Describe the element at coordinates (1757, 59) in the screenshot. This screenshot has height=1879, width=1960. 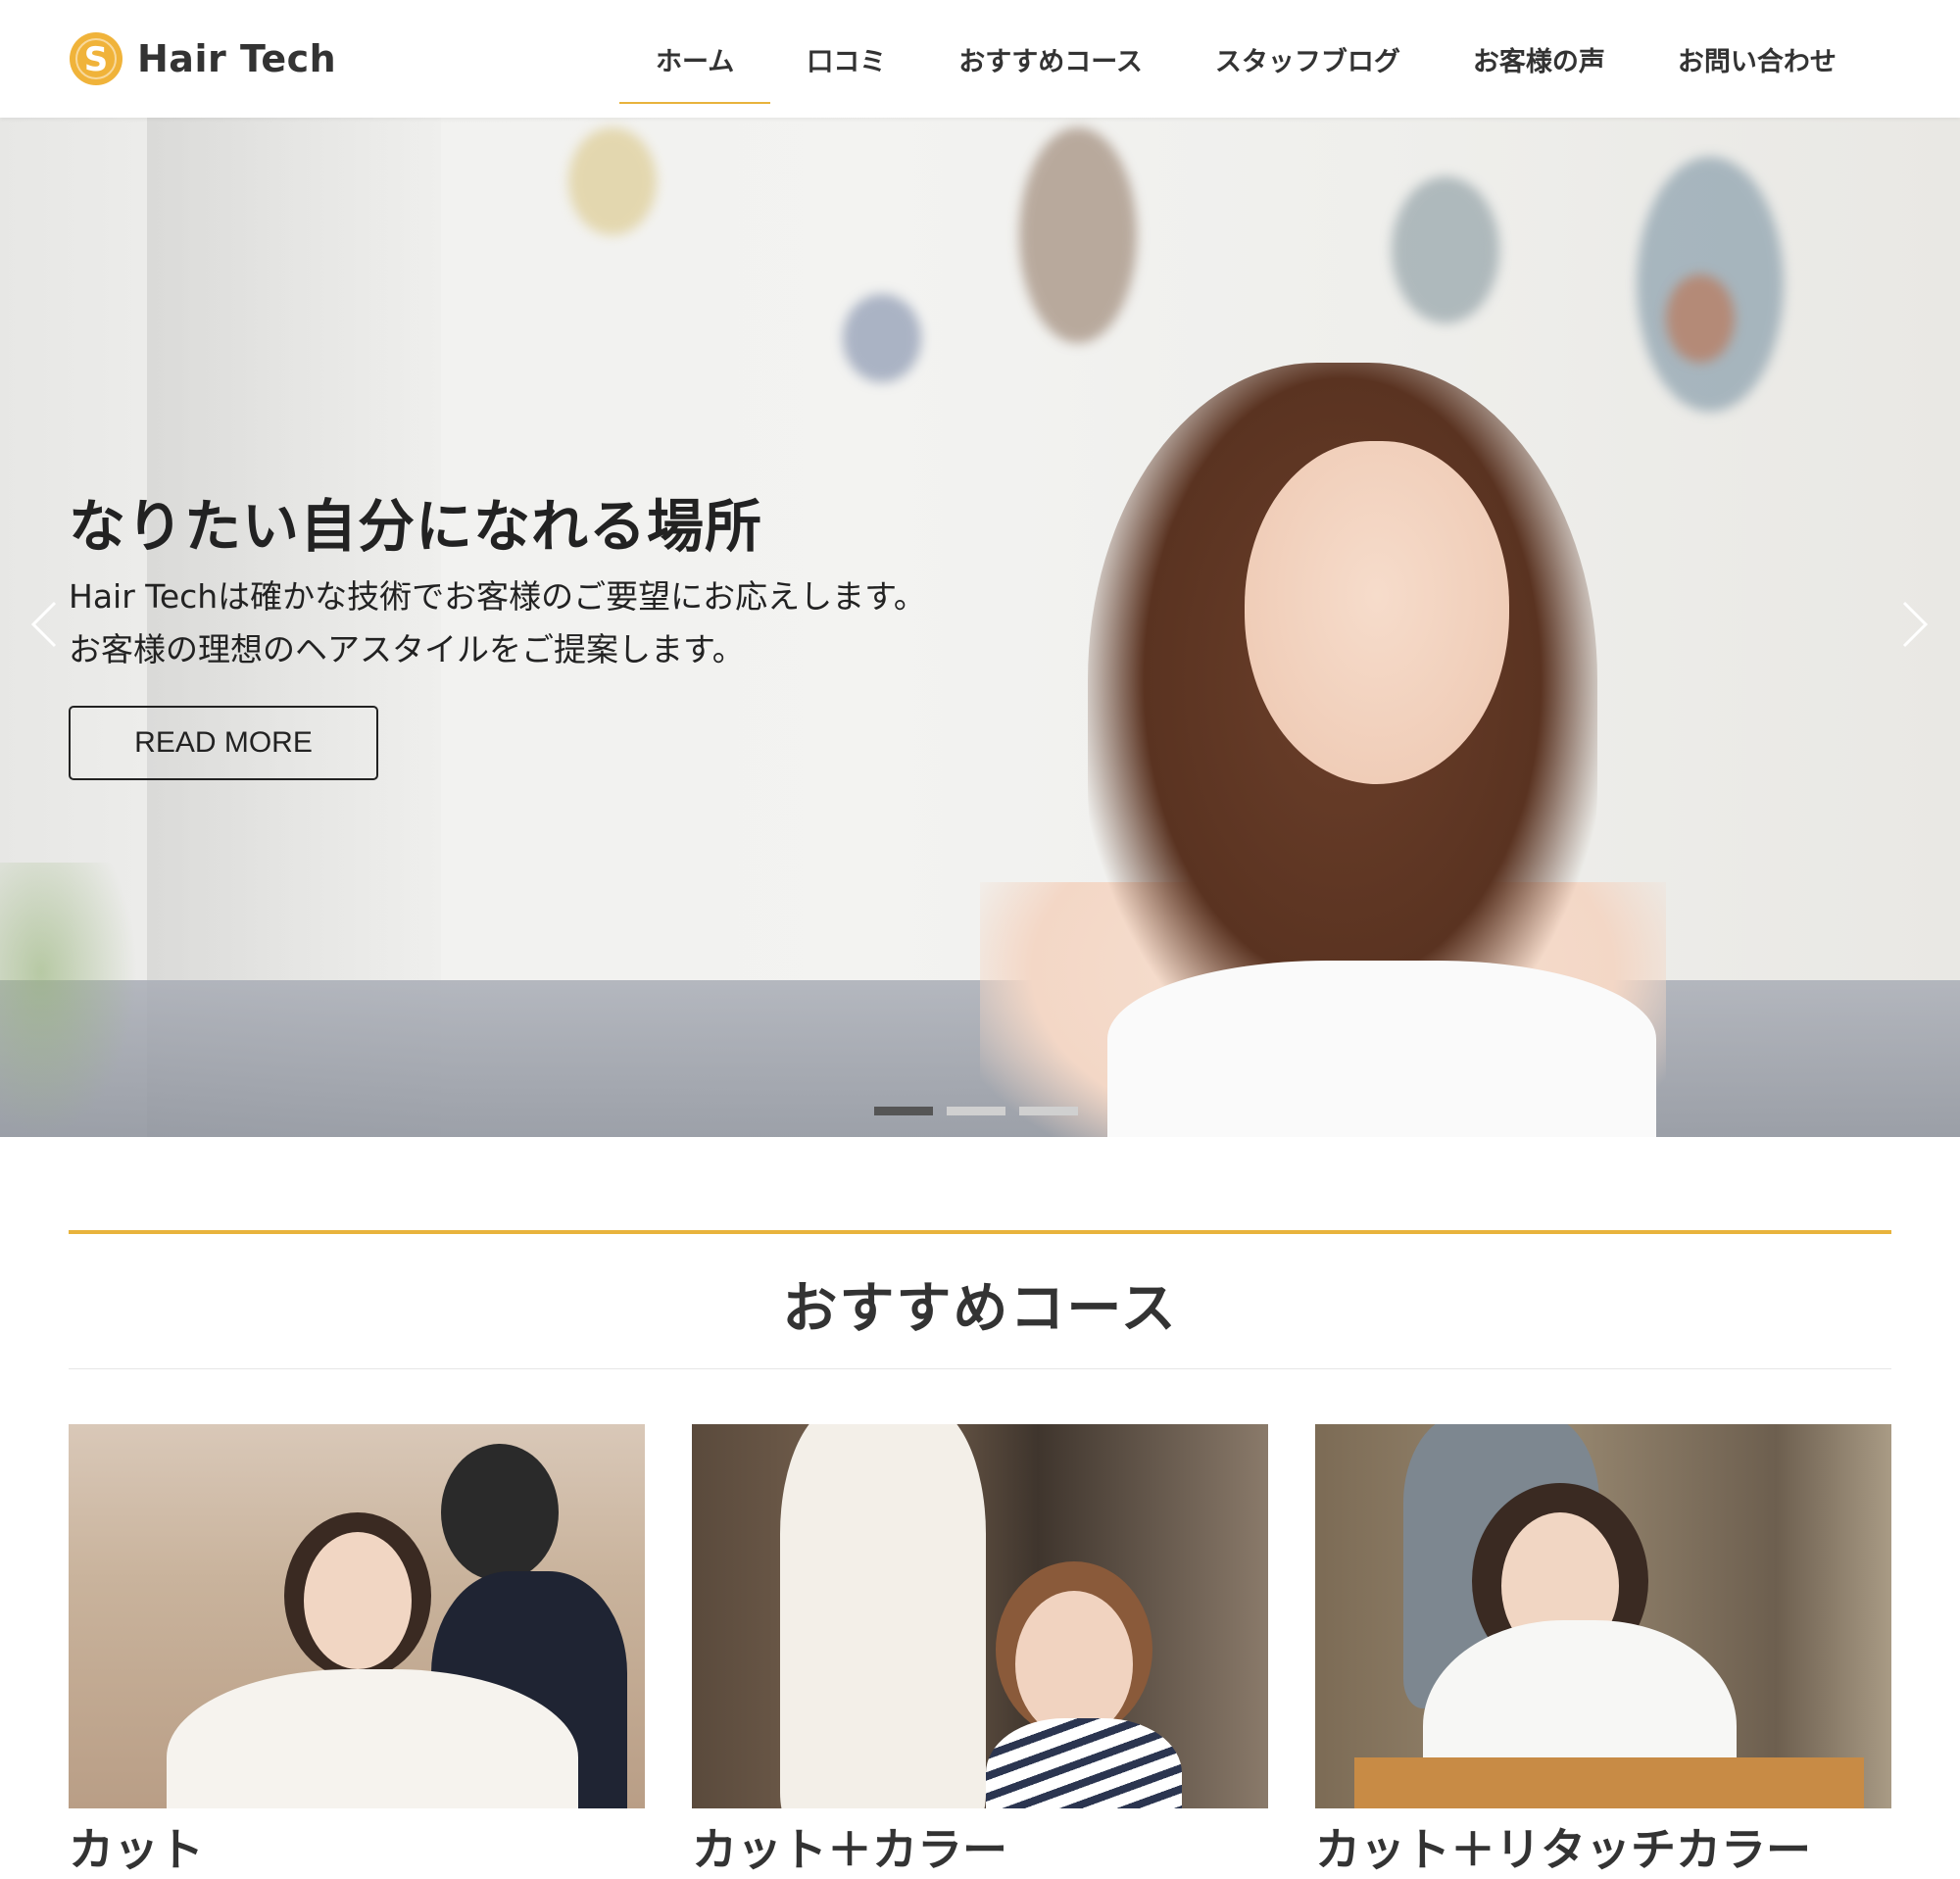
I see `nav-item-contact: お問い合わせ` at that location.